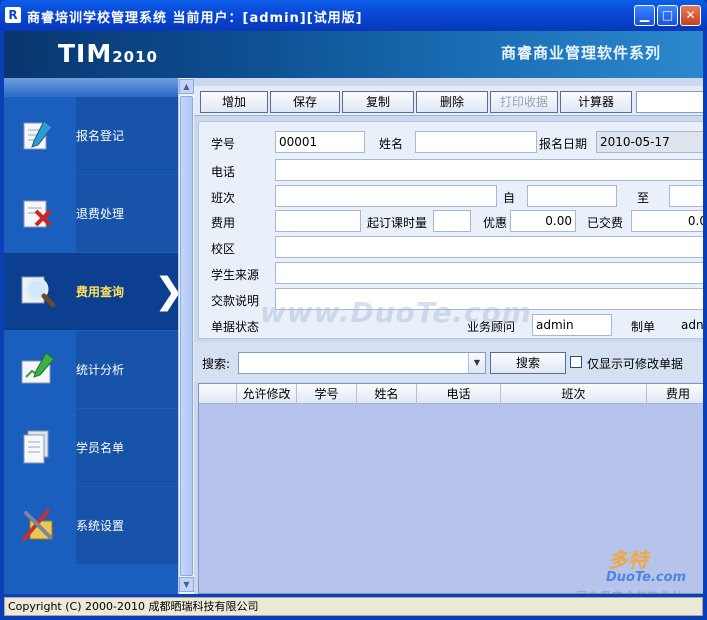 The width and height of the screenshot is (707, 620). I want to click on from-date-field, so click(572, 196).